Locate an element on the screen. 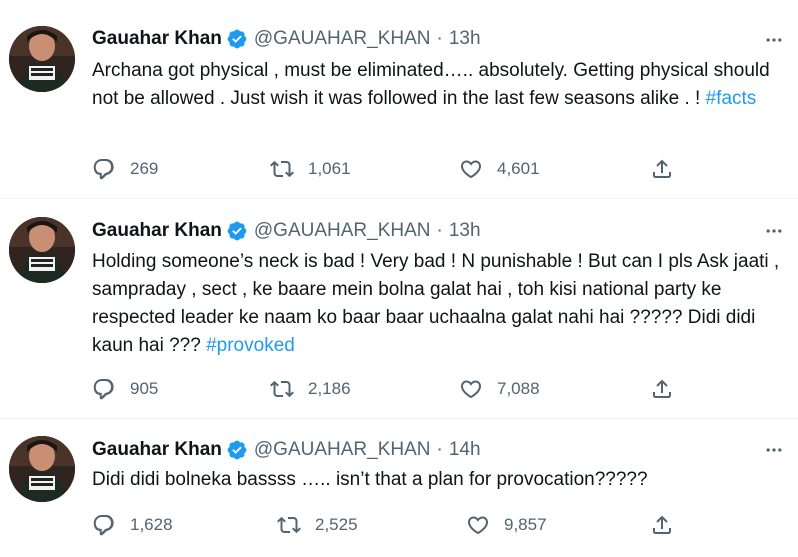  like-button: 4,601 is located at coordinates (499, 169).